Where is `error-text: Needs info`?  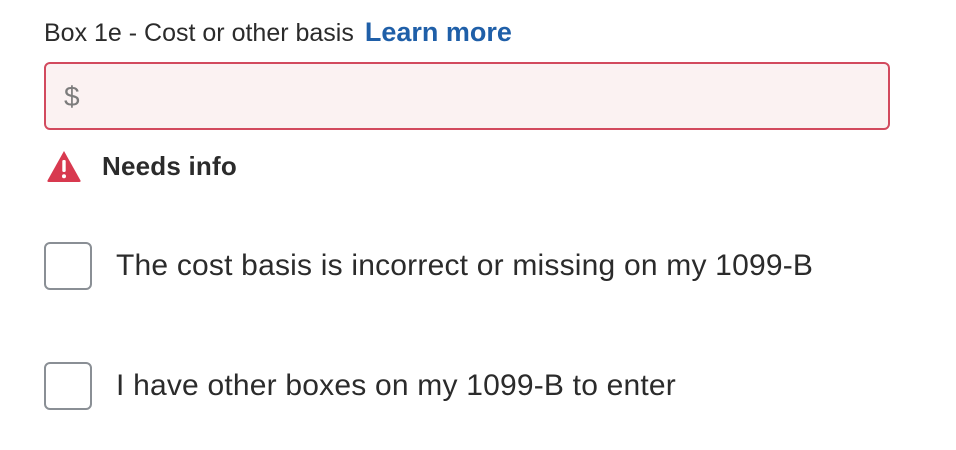 error-text: Needs info is located at coordinates (169, 165).